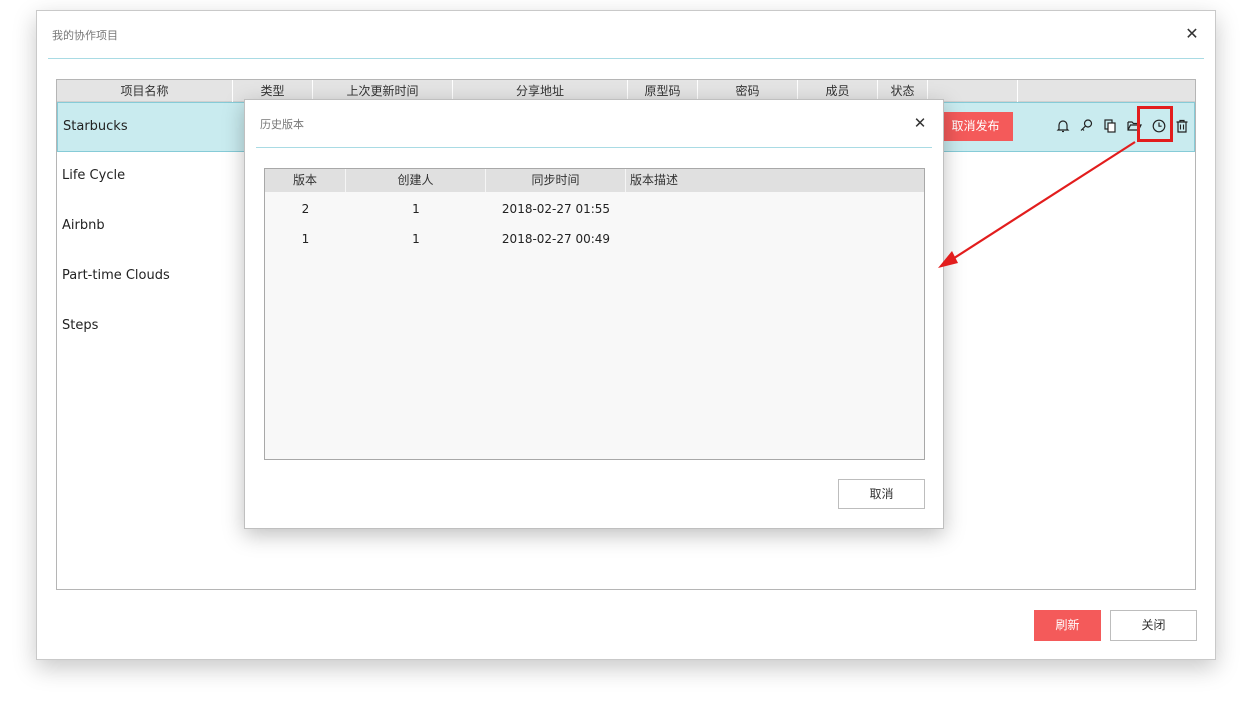 The height and width of the screenshot is (724, 1252). I want to click on version-cell: 1, so click(305, 239).